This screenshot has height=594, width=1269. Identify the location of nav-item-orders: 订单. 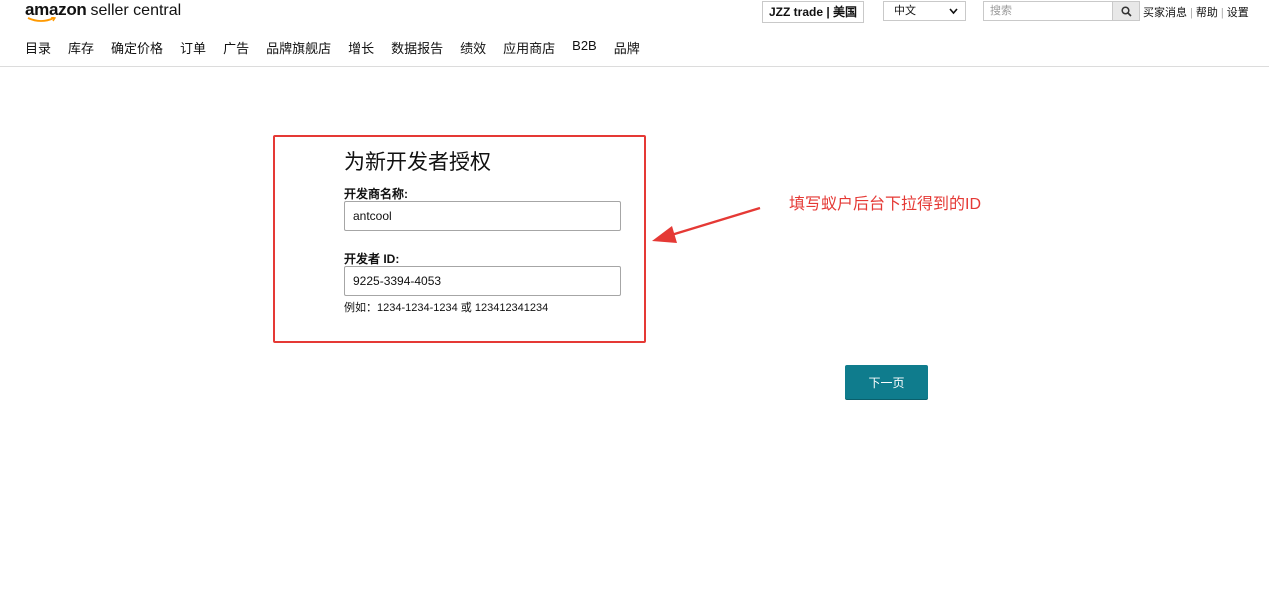
(193, 47).